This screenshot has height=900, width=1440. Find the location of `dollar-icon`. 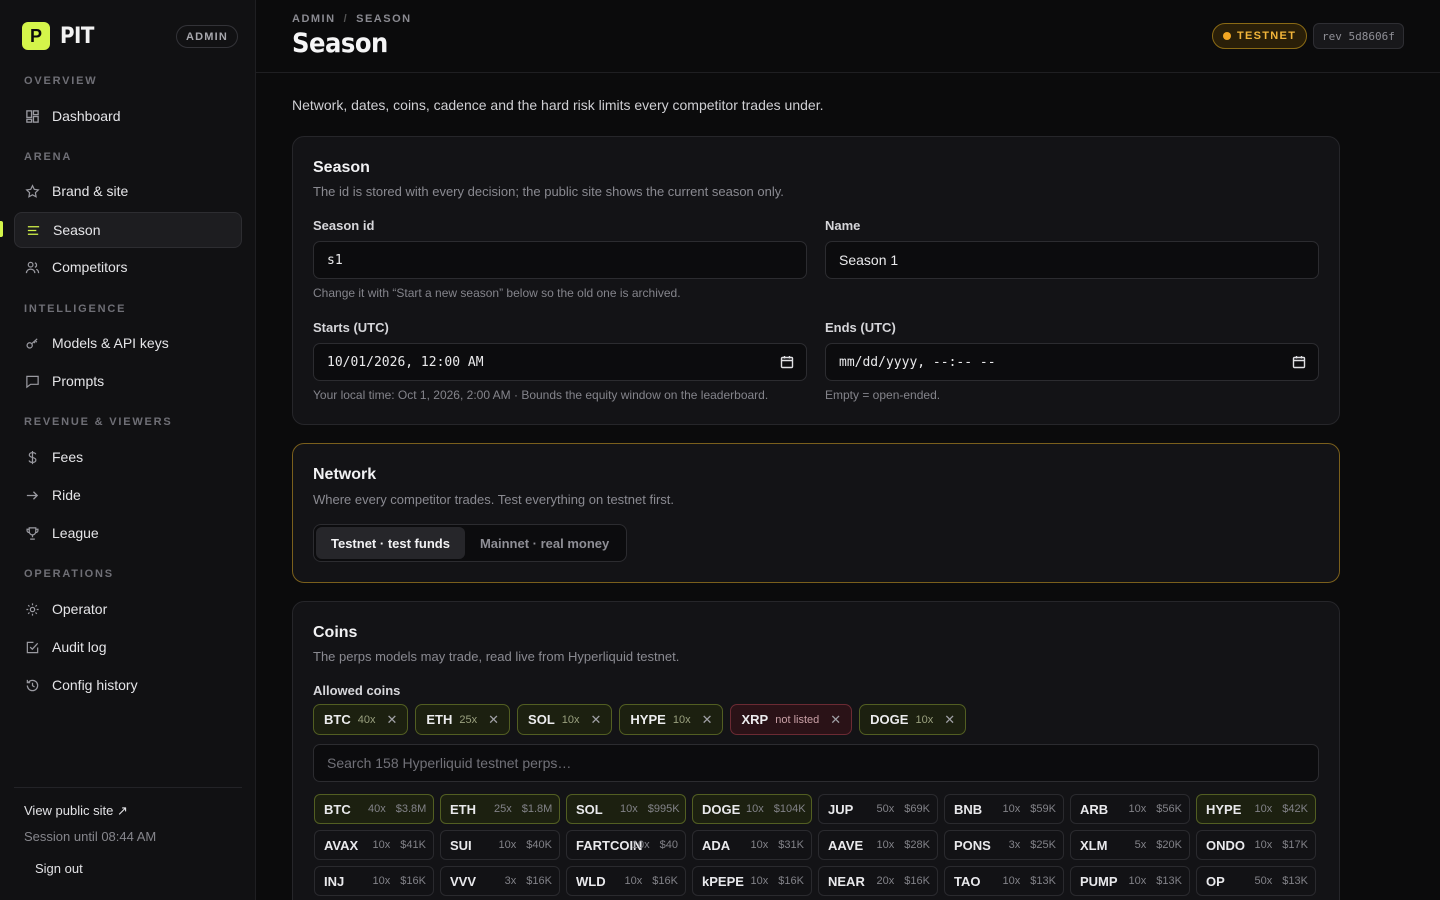

dollar-icon is located at coordinates (32, 457).